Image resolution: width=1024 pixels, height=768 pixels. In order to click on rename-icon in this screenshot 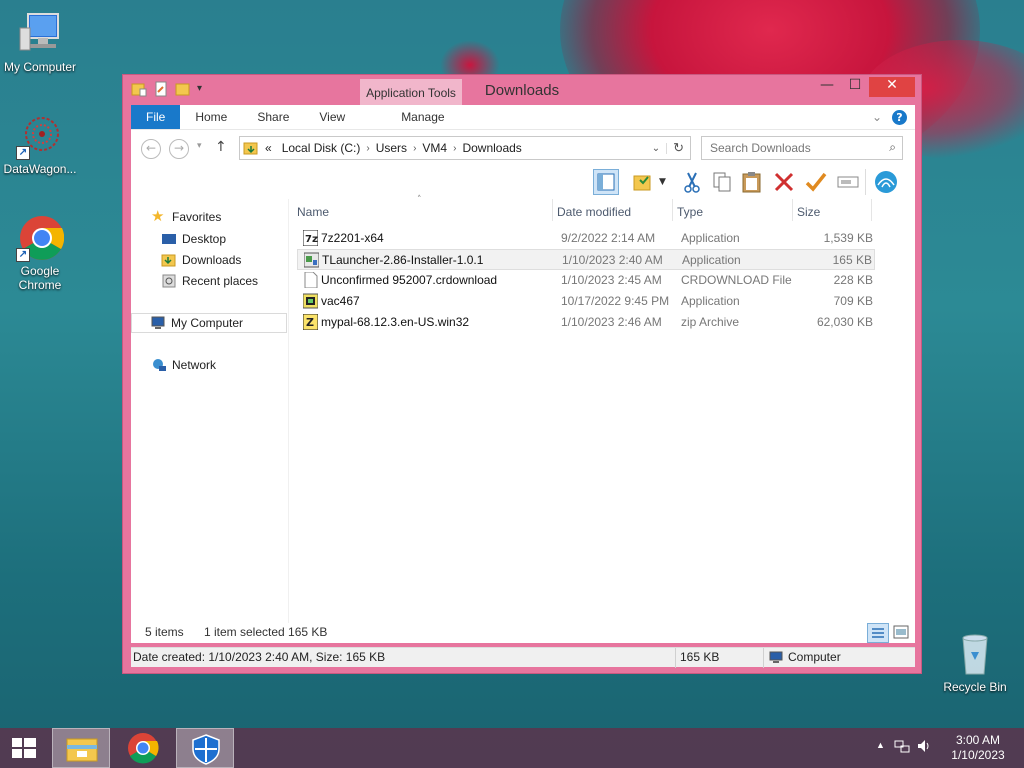, I will do `click(848, 182)`.